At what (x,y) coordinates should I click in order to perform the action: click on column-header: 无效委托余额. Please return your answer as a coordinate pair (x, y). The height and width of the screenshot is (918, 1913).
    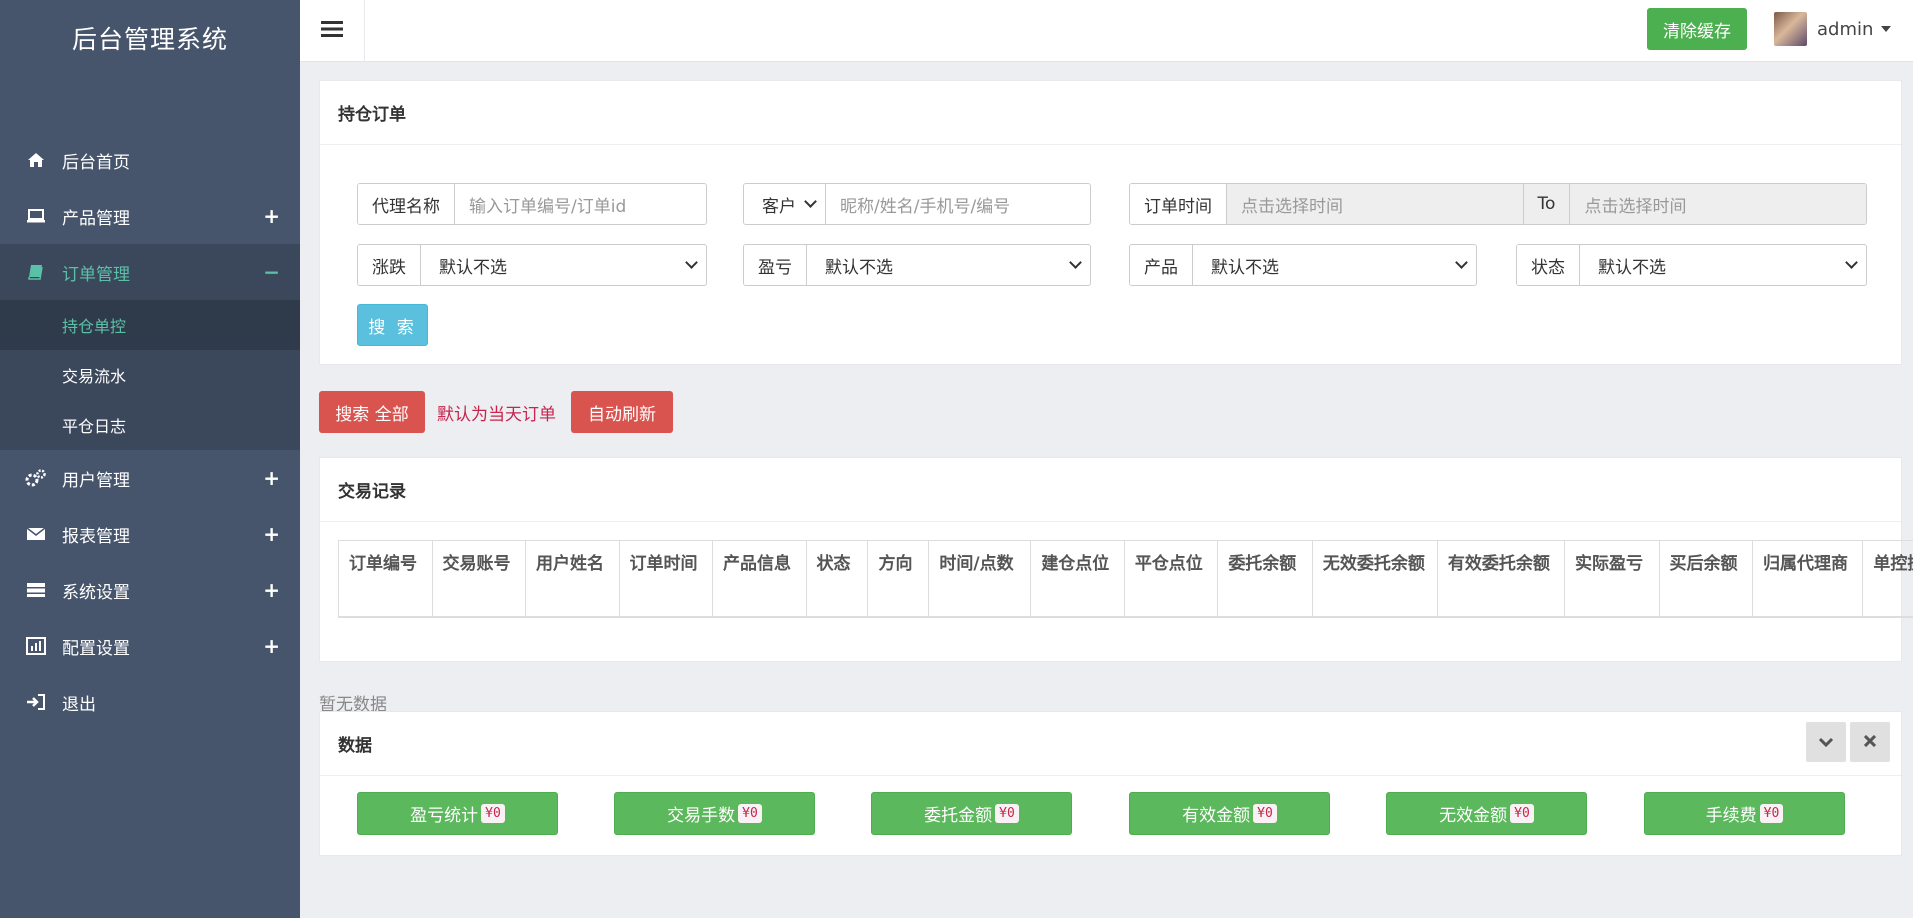
    Looking at the image, I should click on (1374, 579).